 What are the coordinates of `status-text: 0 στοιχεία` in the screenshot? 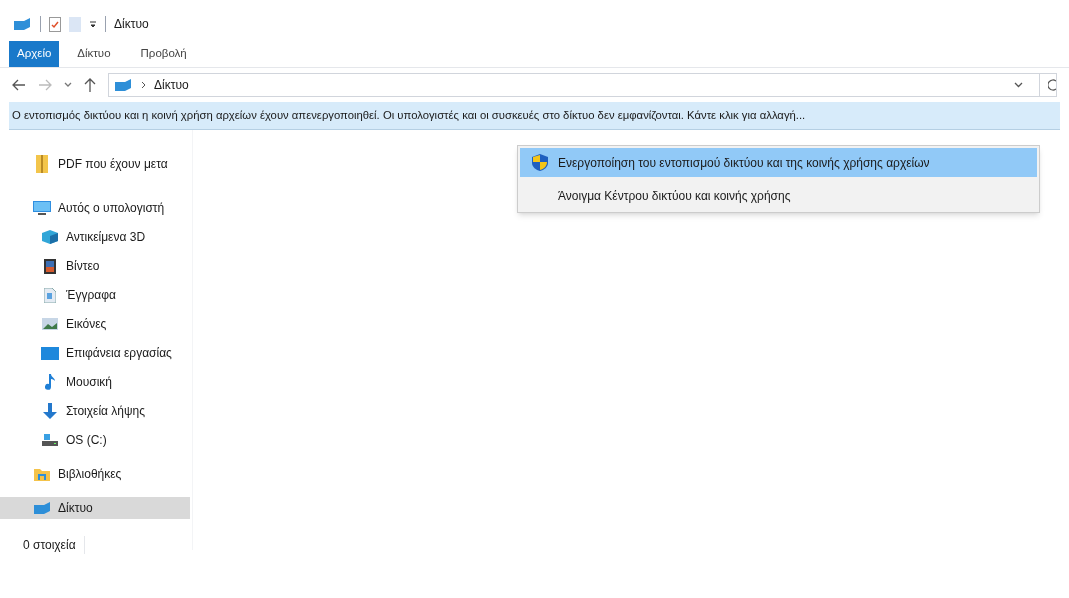 It's located at (54, 545).